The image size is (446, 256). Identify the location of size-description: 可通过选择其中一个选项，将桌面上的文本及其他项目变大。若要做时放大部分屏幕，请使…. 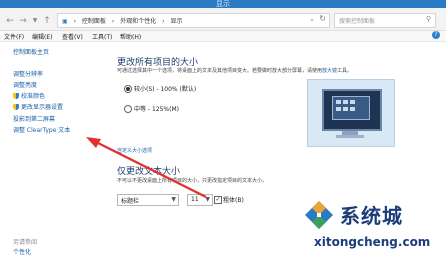
(235, 71).